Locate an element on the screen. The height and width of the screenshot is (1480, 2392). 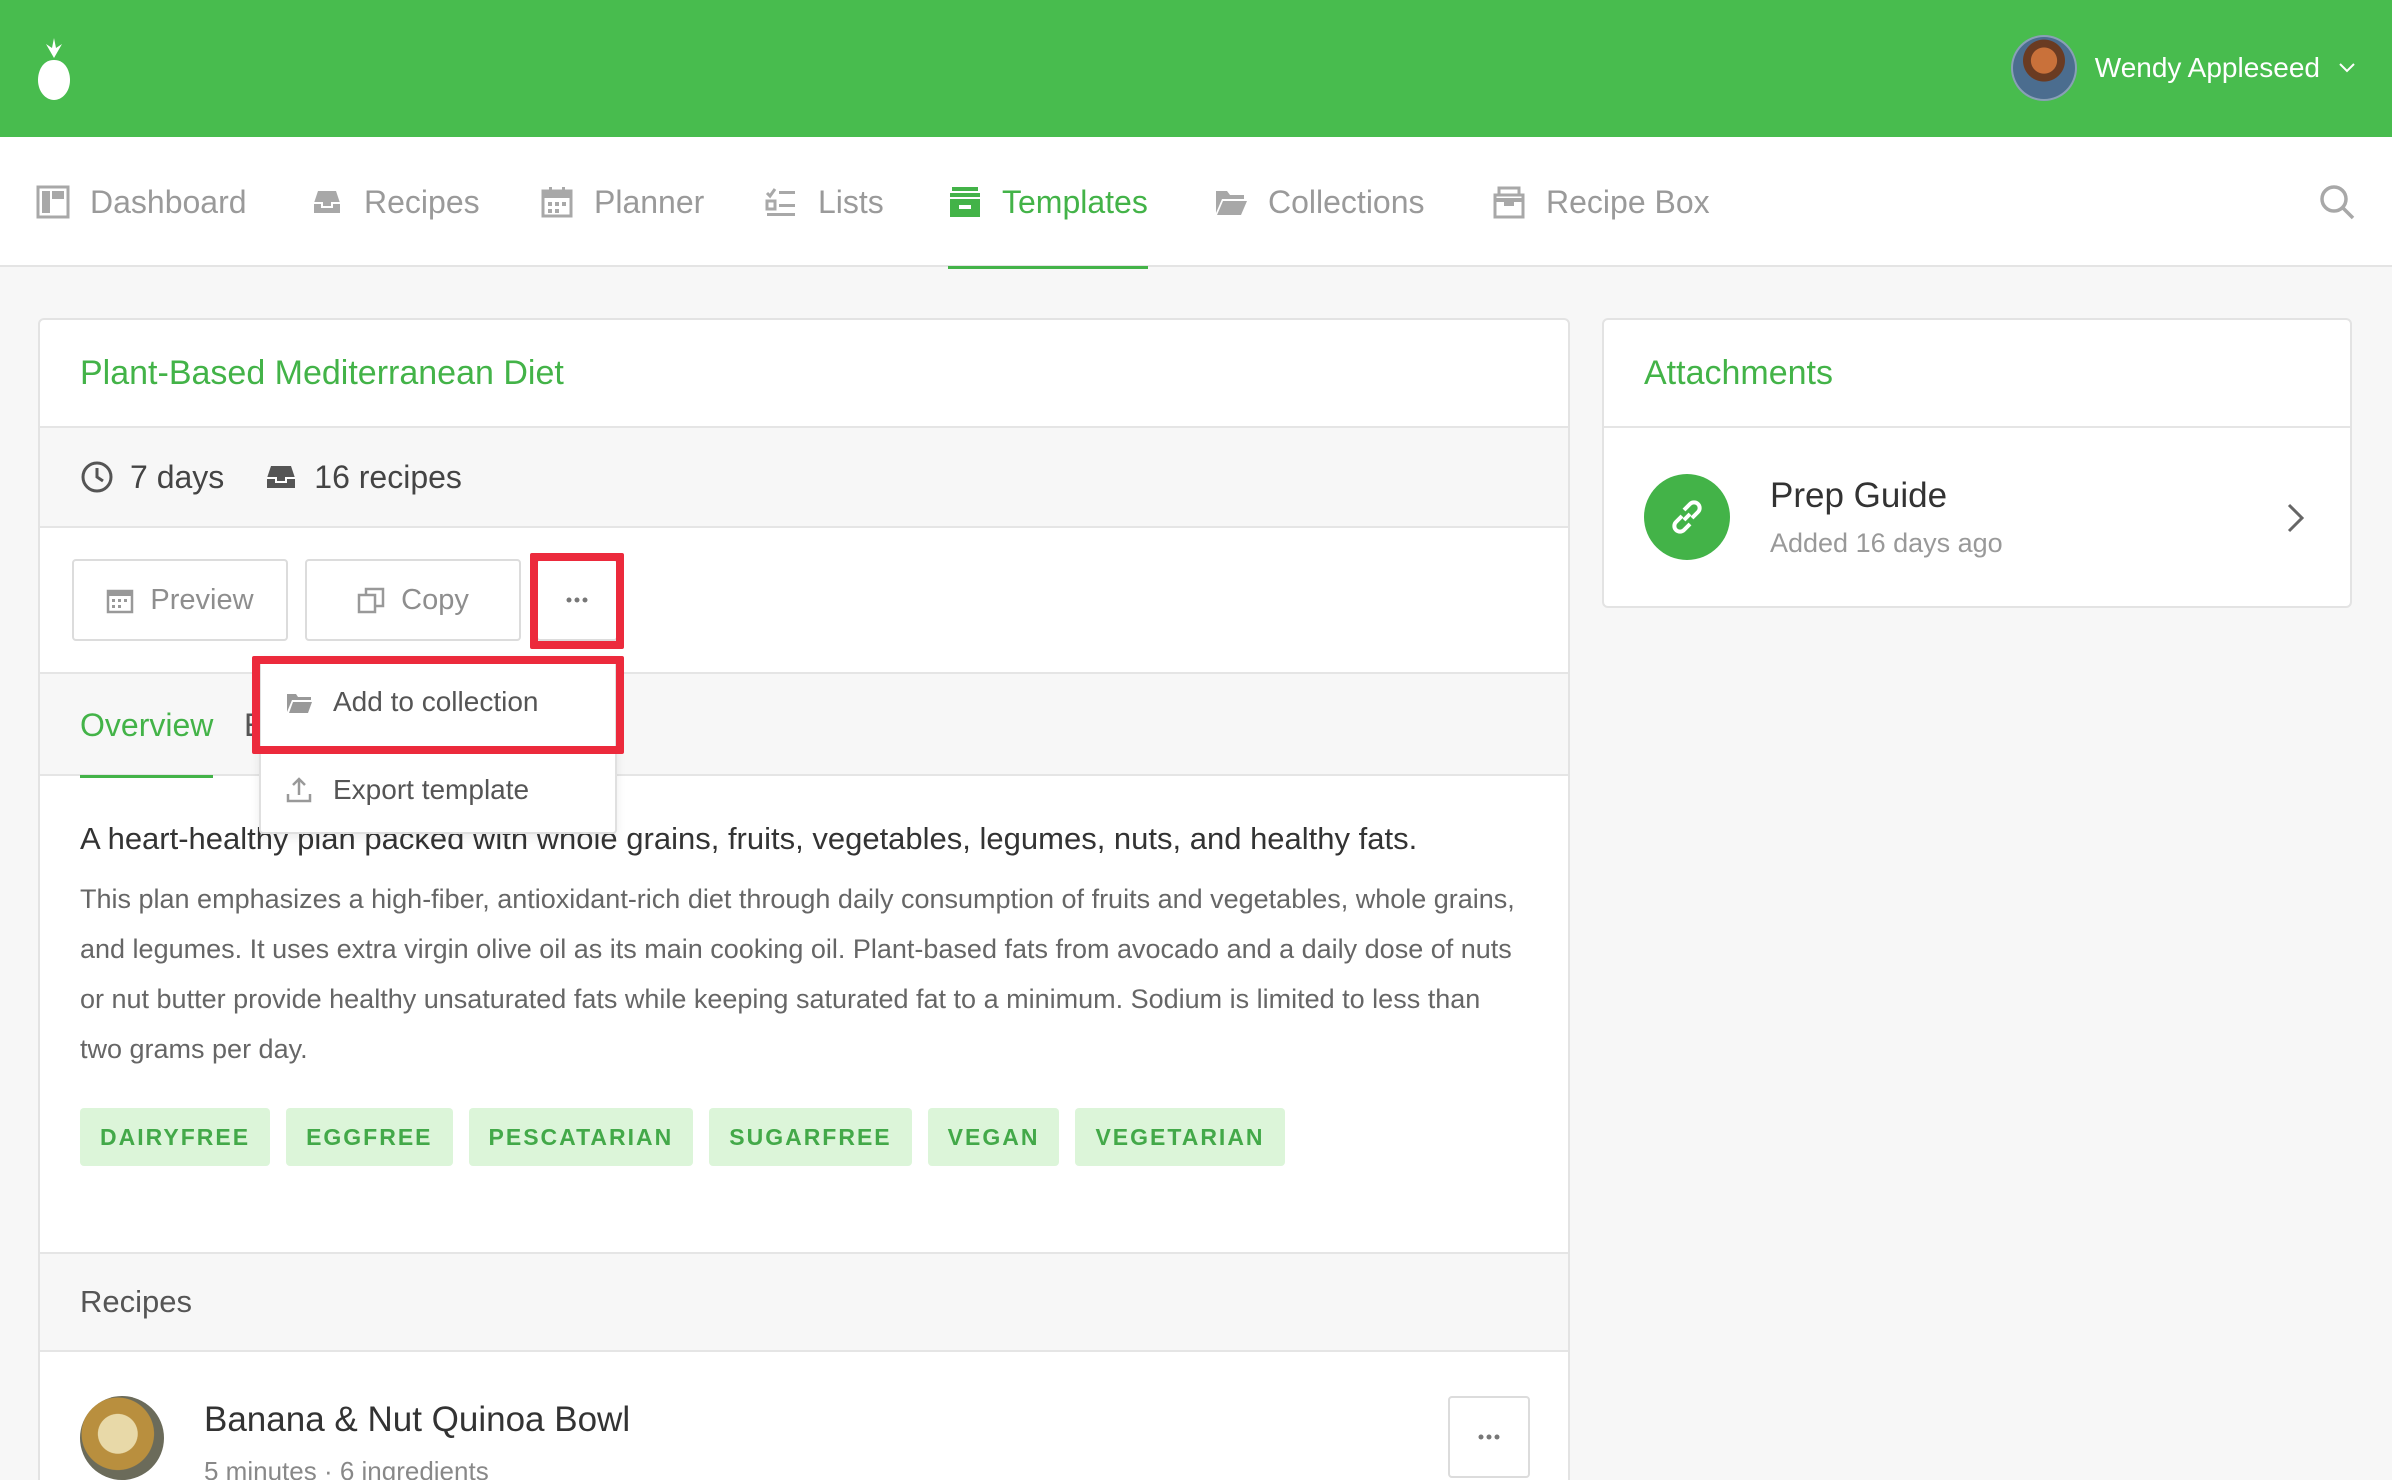
tab-overview: Overview is located at coordinates (147, 726).